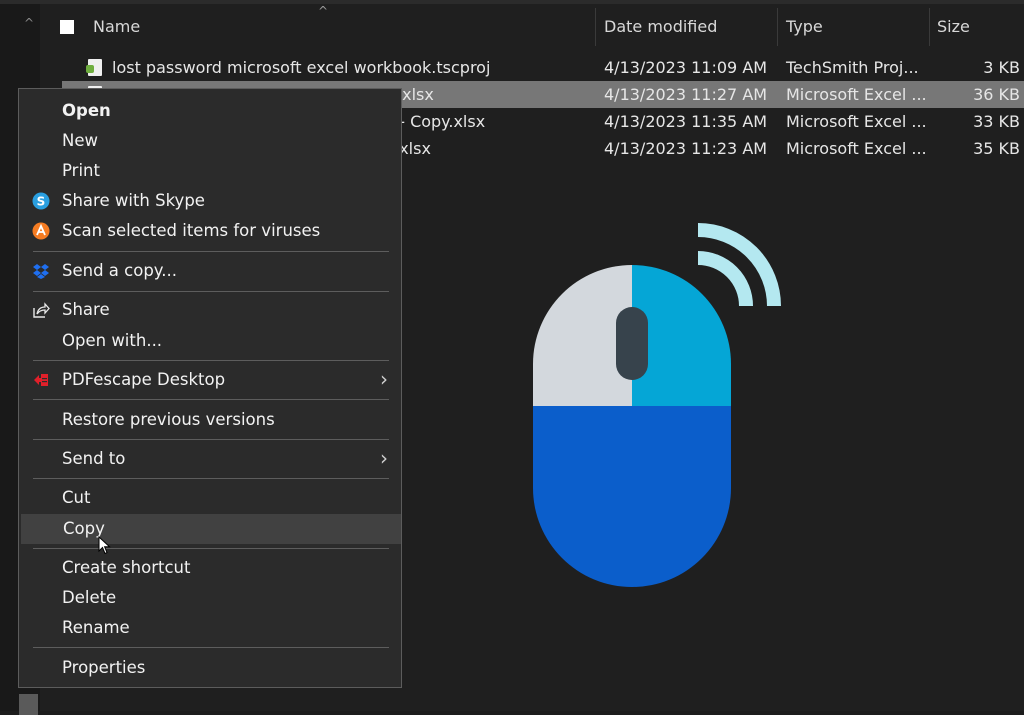 Image resolution: width=1024 pixels, height=715 pixels. I want to click on share-icon, so click(41, 310).